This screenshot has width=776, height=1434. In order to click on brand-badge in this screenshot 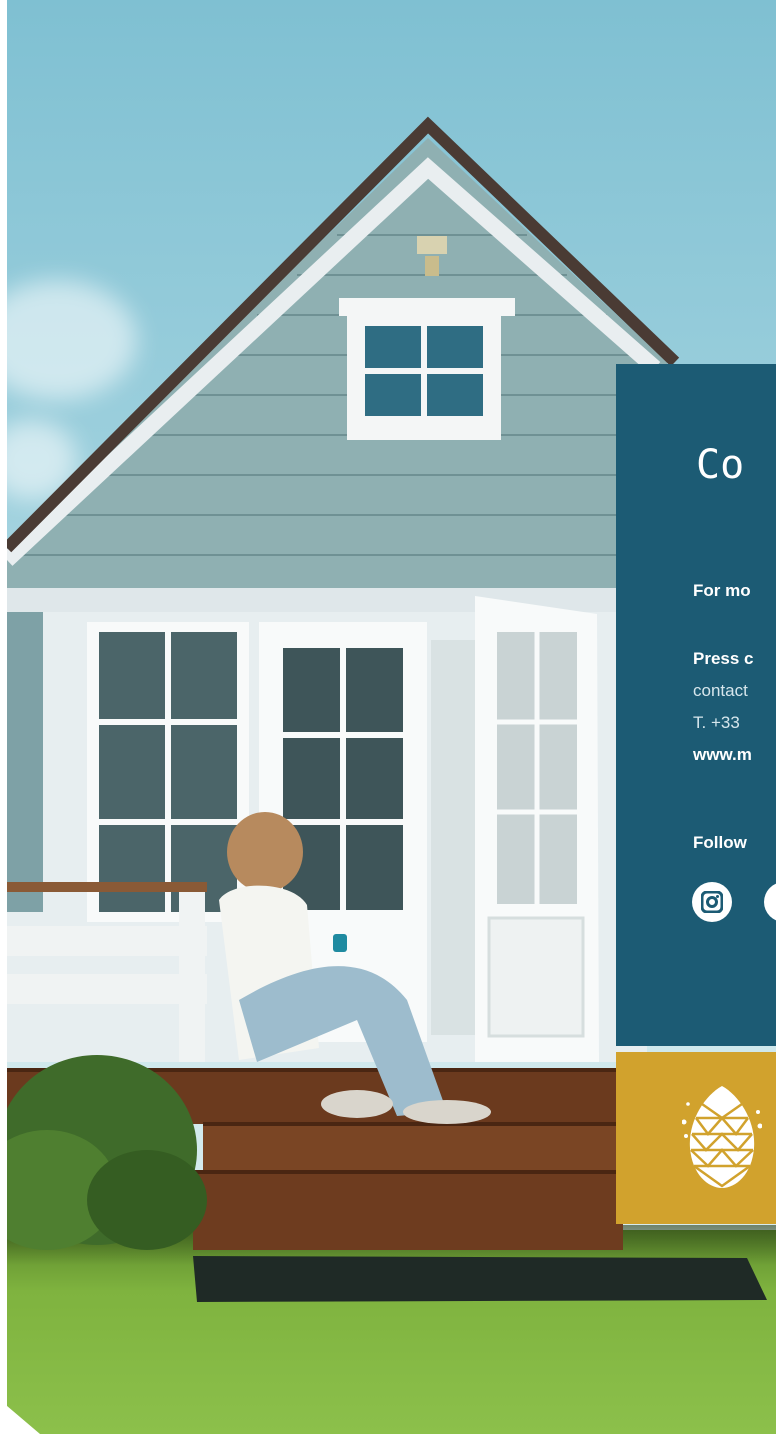, I will do `click(696, 1138)`.